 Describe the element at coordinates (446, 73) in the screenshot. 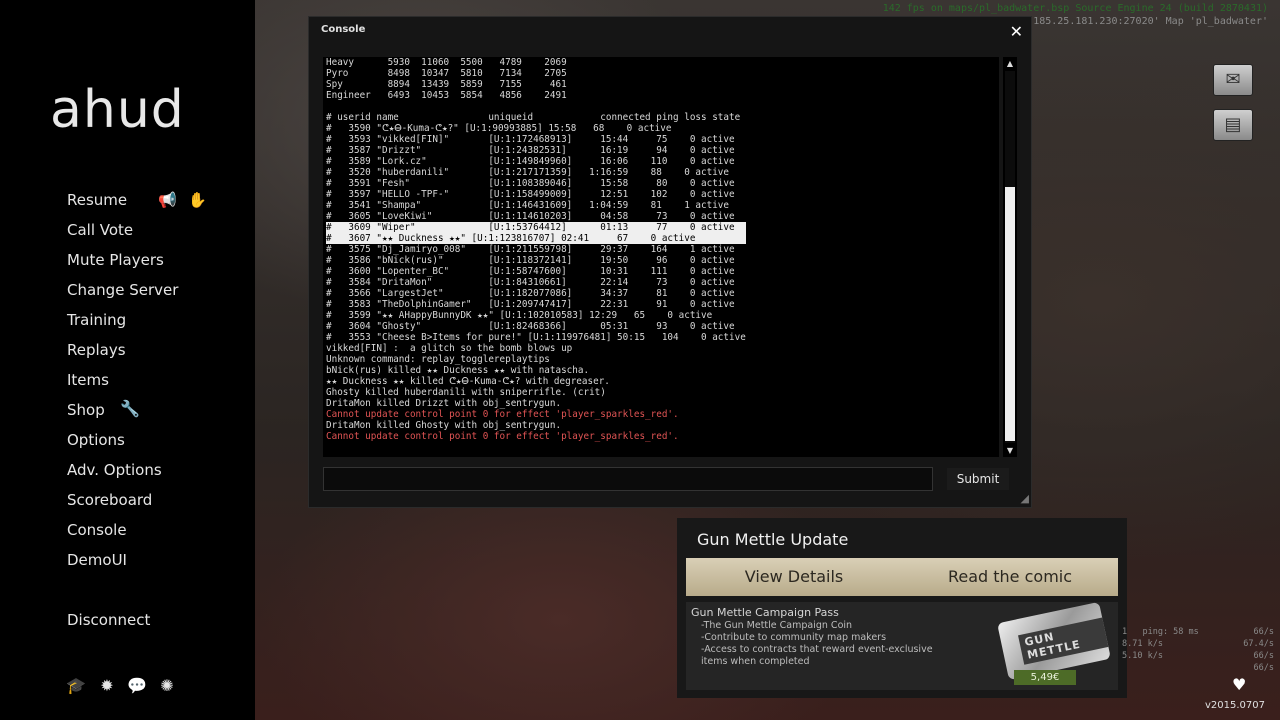

I see `console-line: Pyro 8498 10347 5810 7134 2705` at that location.